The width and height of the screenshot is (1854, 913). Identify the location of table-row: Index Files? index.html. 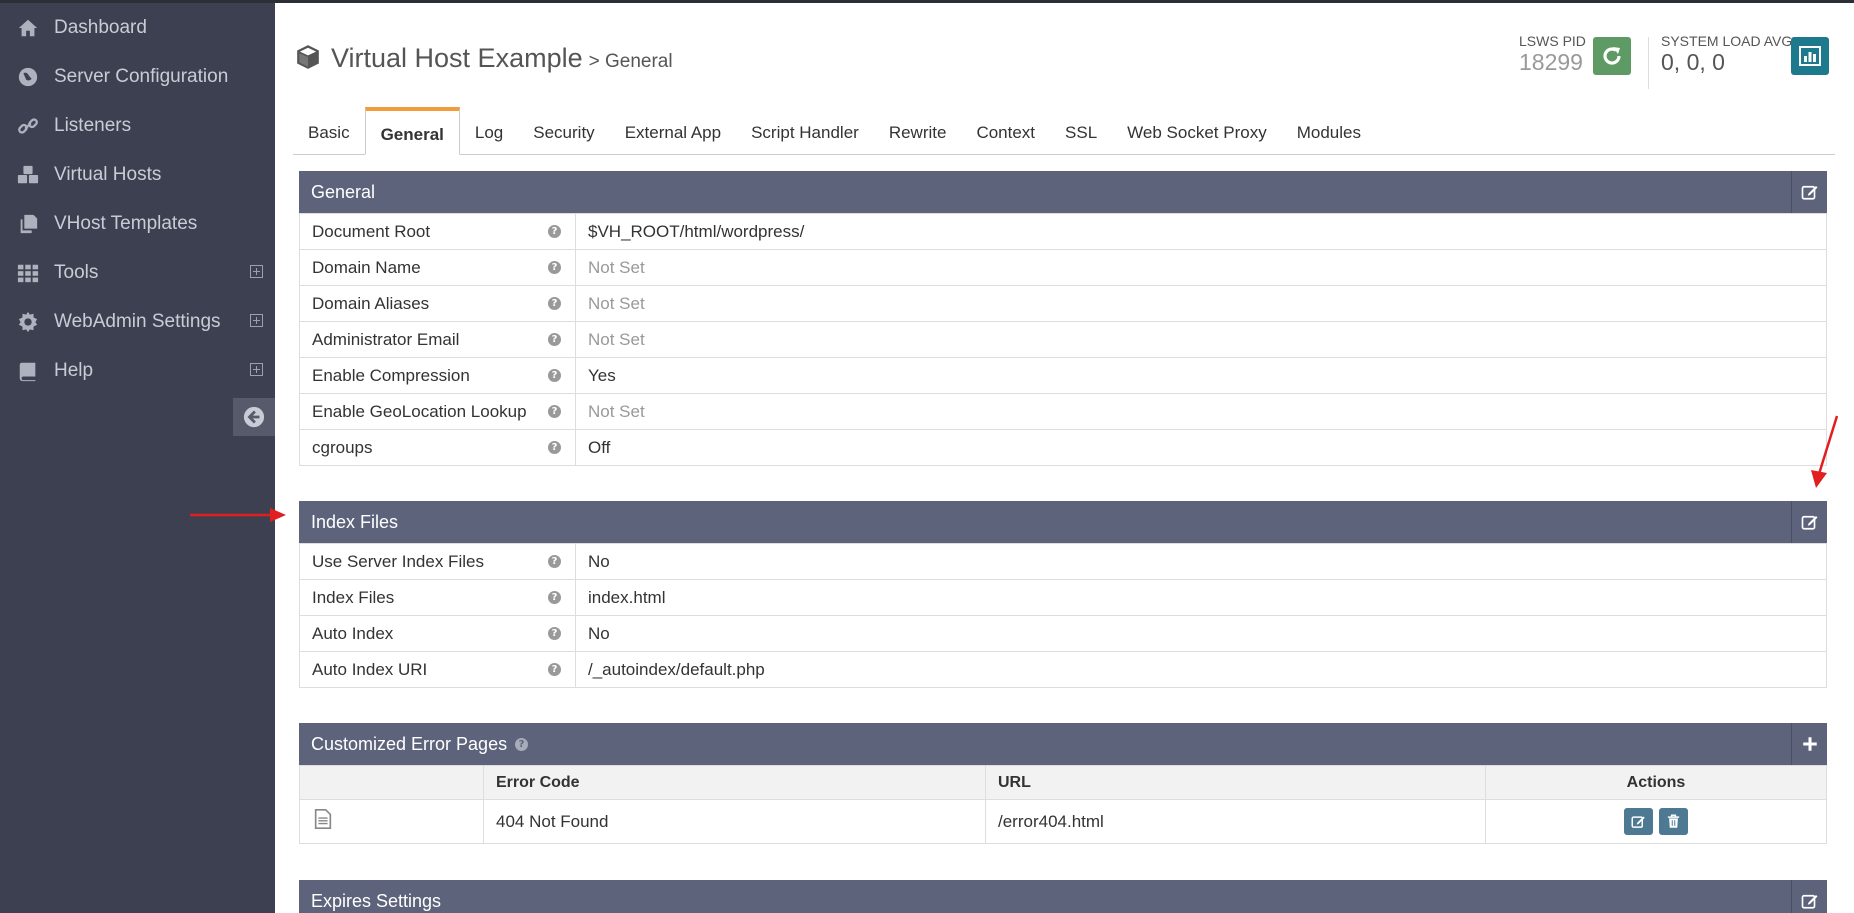
(1063, 597).